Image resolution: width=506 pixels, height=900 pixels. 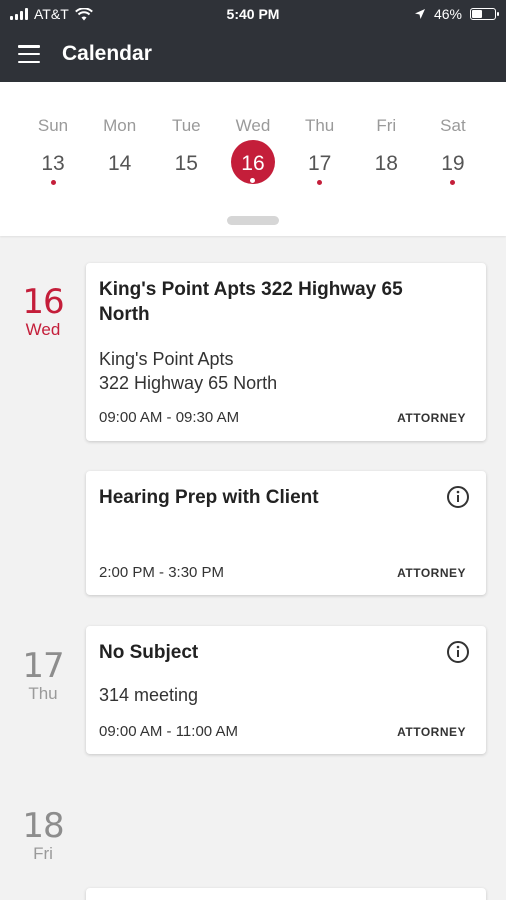 What do you see at coordinates (253, 220) in the screenshot?
I see `expand-handle` at bounding box center [253, 220].